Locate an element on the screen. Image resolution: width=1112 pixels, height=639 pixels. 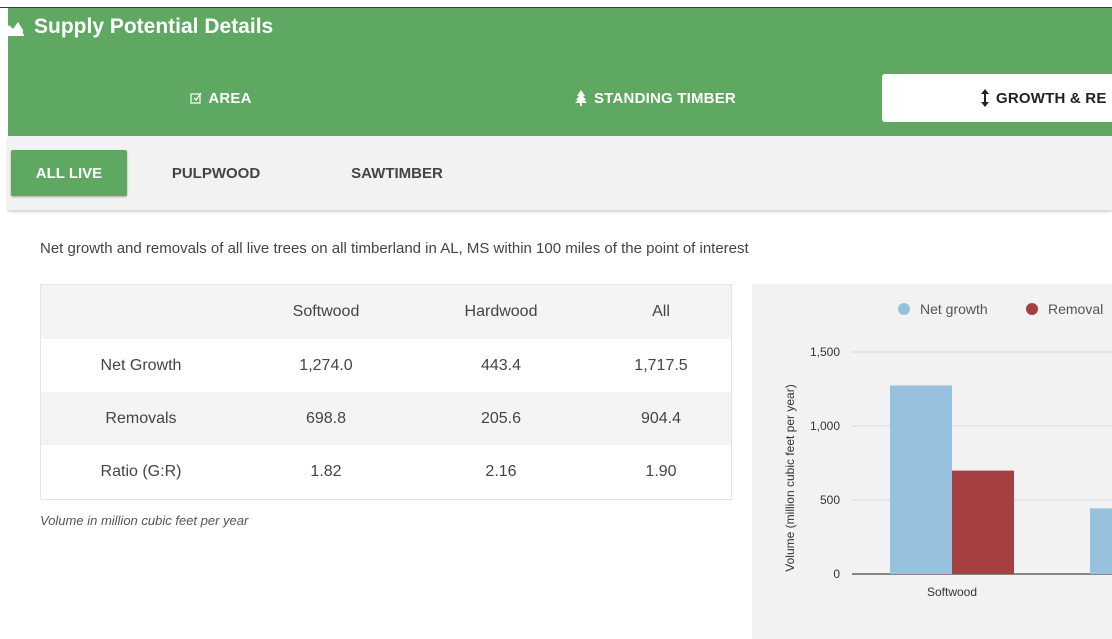
table-cell: 904.4 is located at coordinates (661, 418).